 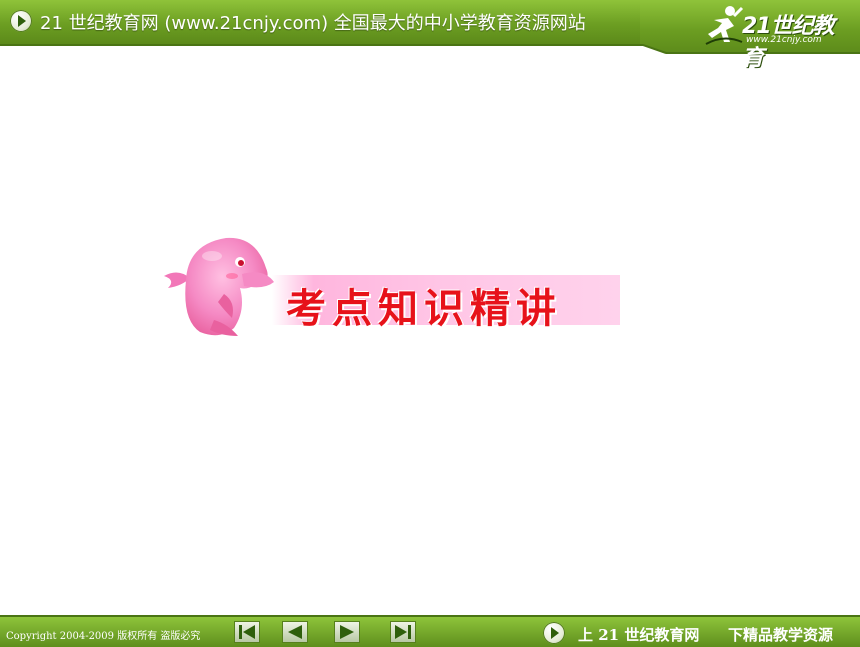 I want to click on logo-url: www.21cnjy.com, so click(x=784, y=40).